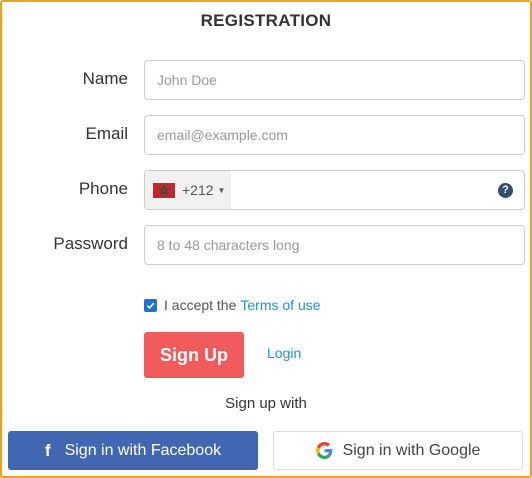 The width and height of the screenshot is (532, 478). I want to click on name-input, so click(334, 80).